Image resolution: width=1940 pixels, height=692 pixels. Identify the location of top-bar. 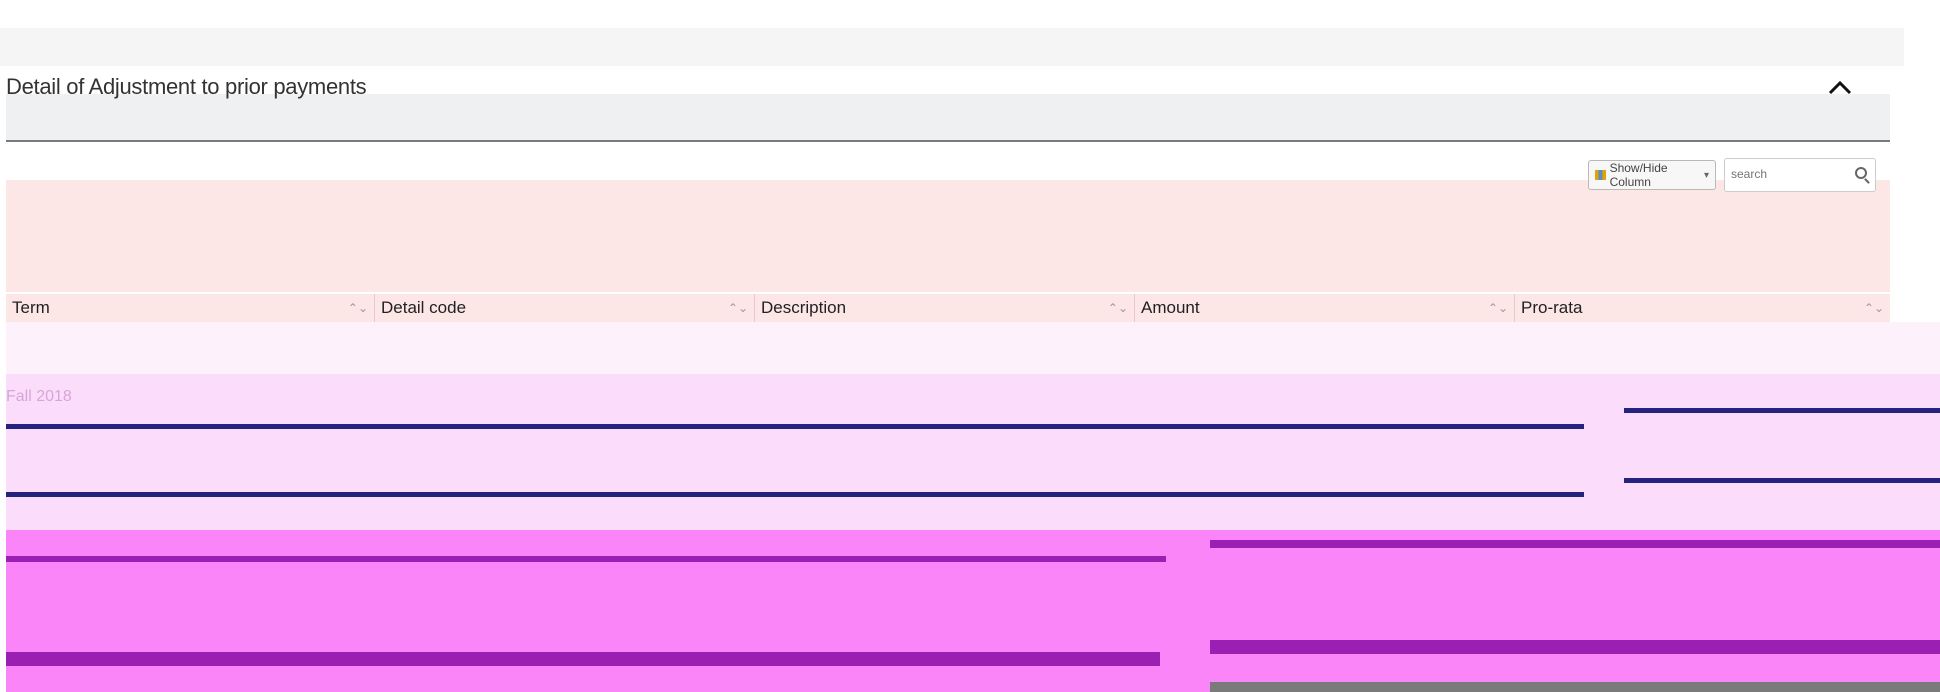
(952, 47).